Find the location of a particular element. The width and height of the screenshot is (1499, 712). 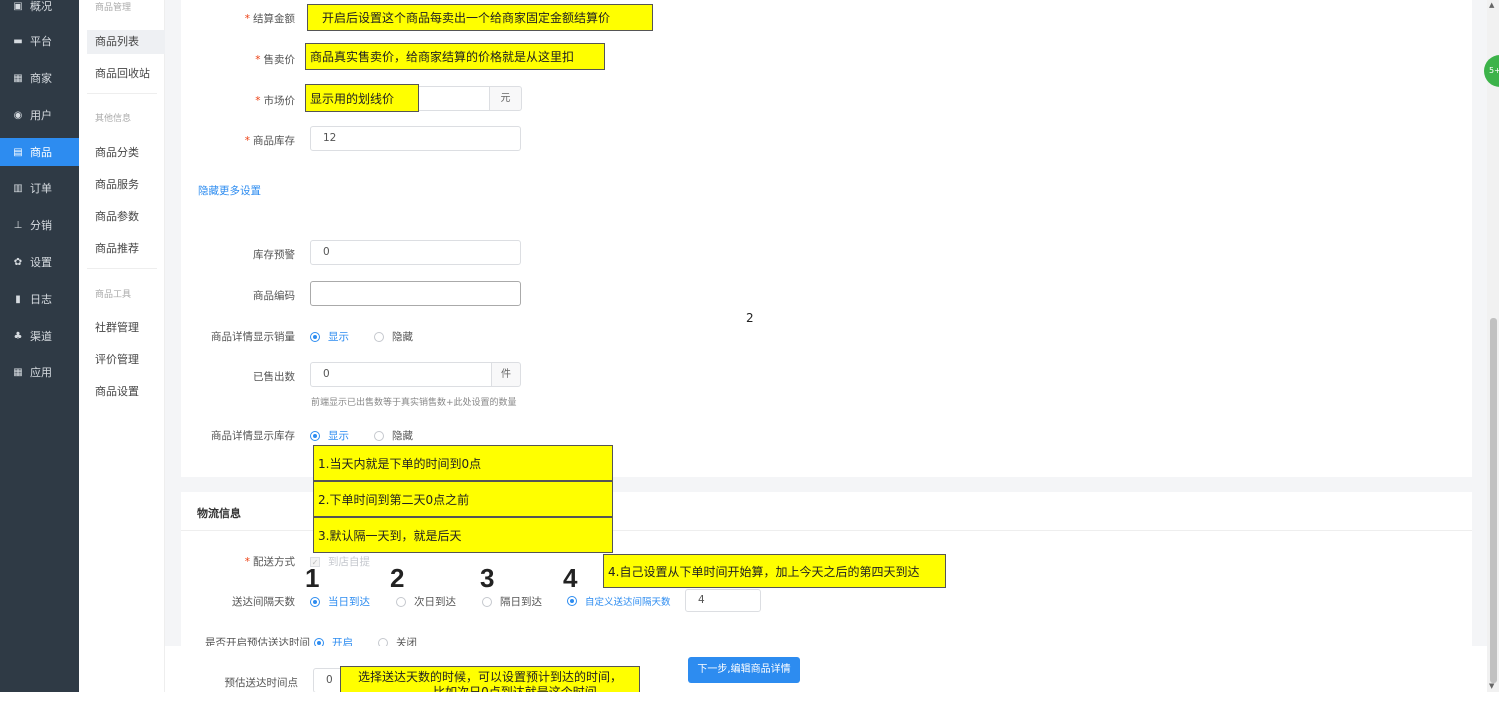

next-step-button: 下一步,编辑商品详情 is located at coordinates (744, 670).